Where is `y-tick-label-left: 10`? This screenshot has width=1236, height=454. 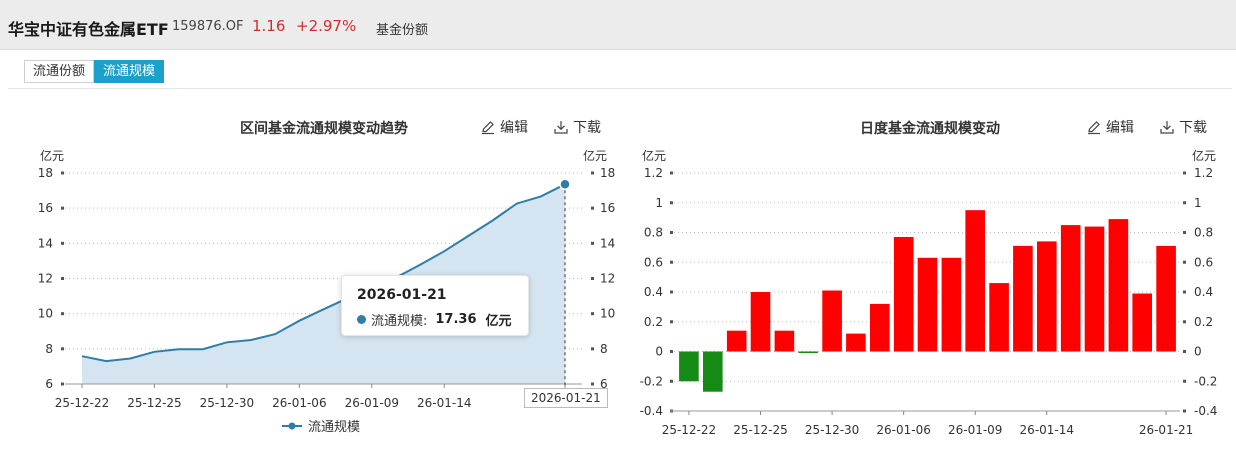 y-tick-label-left: 10 is located at coordinates (45, 314).